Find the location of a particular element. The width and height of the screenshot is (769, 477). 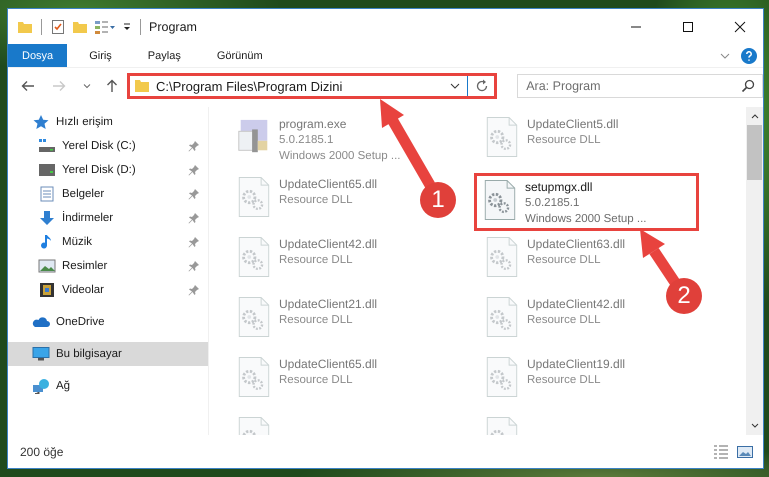

window-title: Program is located at coordinates (173, 27).